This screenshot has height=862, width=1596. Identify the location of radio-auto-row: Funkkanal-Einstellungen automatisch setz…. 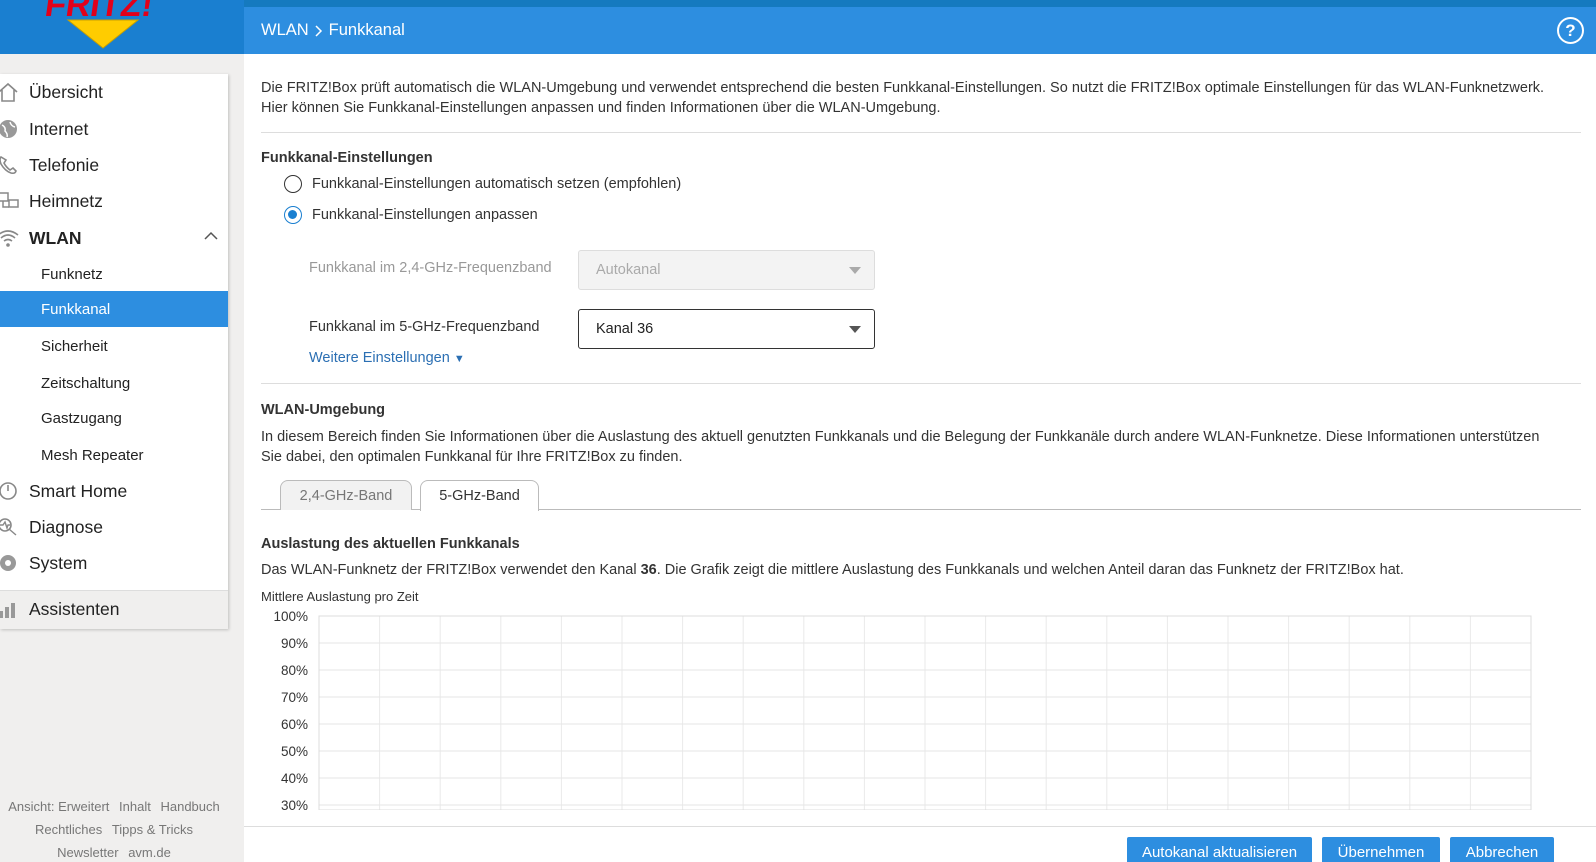
(482, 184).